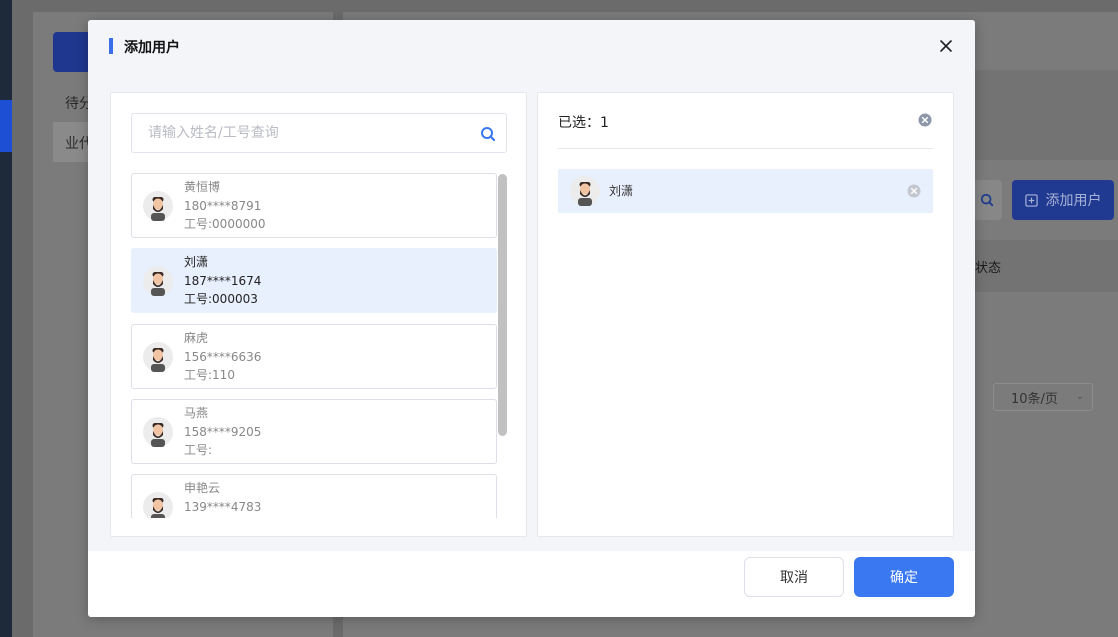 The height and width of the screenshot is (637, 1118). Describe the element at coordinates (196, 413) in the screenshot. I see `user-name: 马燕` at that location.